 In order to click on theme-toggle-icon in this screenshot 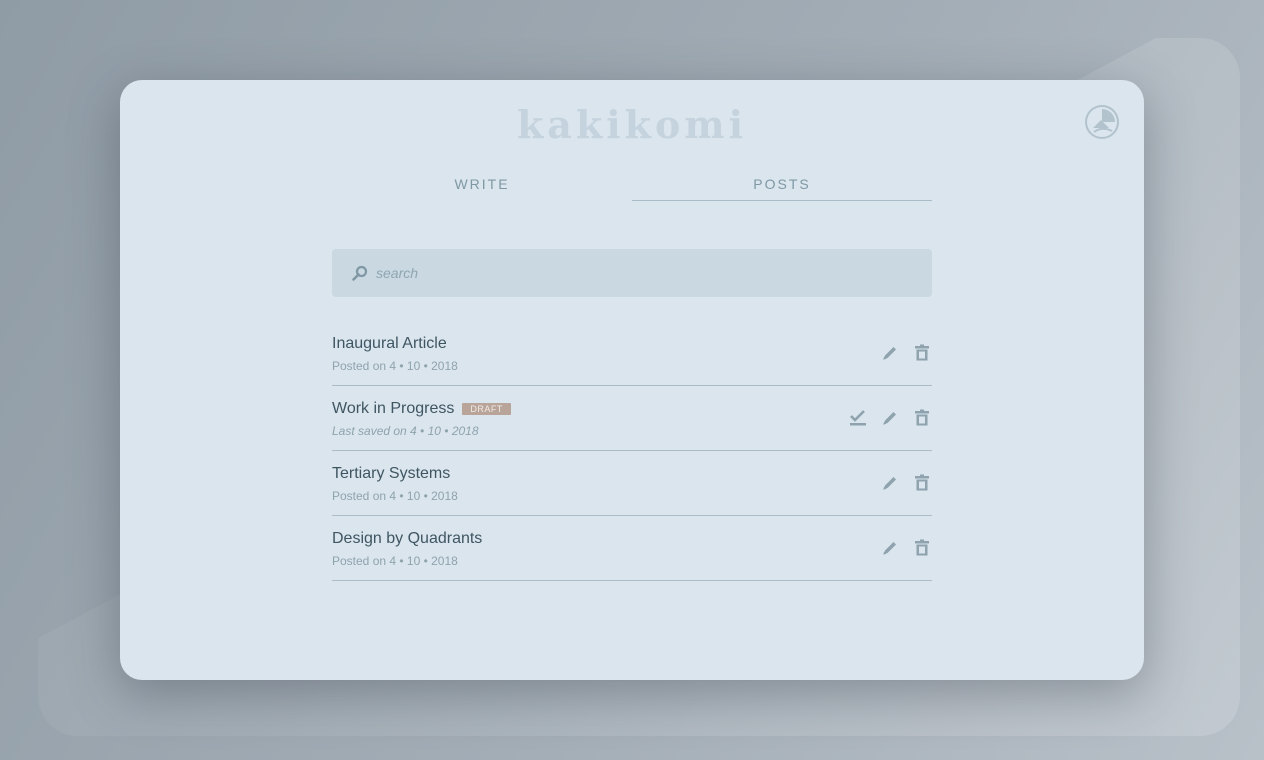, I will do `click(1102, 122)`.